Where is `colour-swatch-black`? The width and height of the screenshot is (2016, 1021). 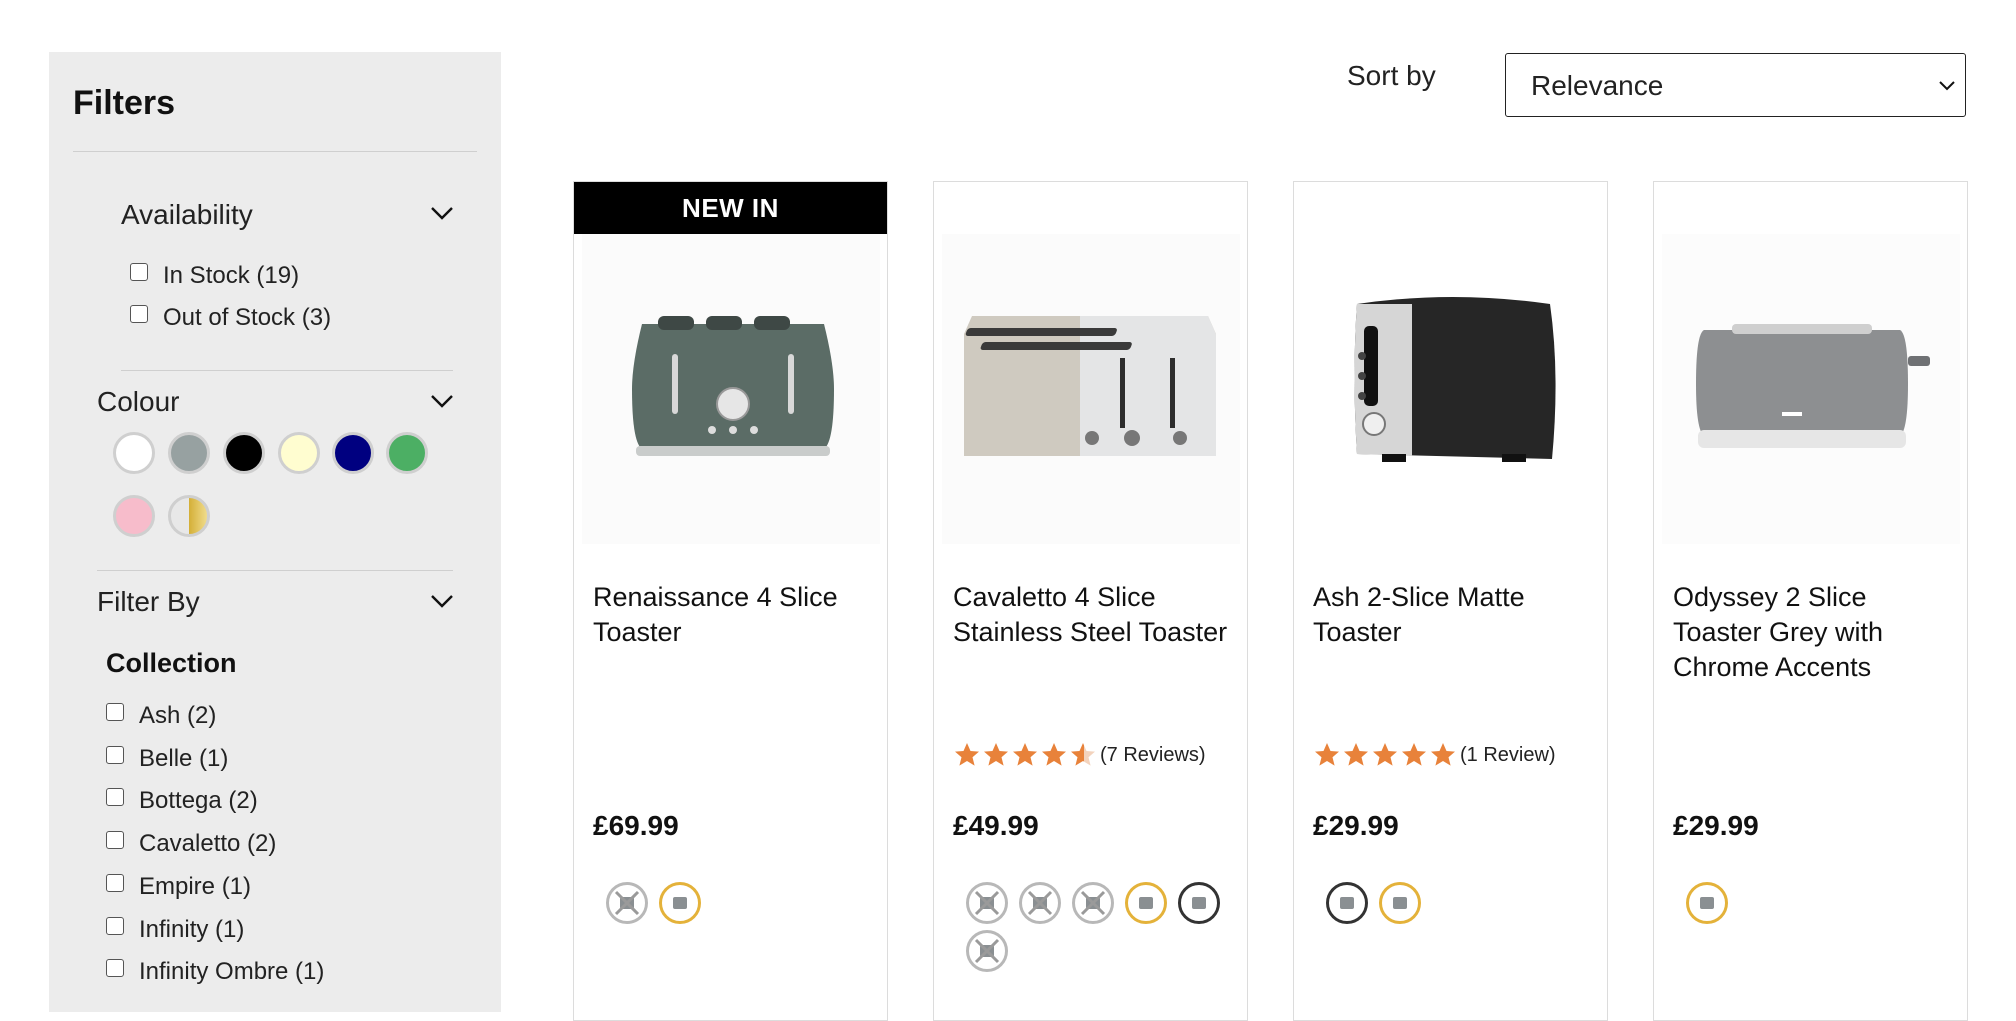
colour-swatch-black is located at coordinates (244, 453).